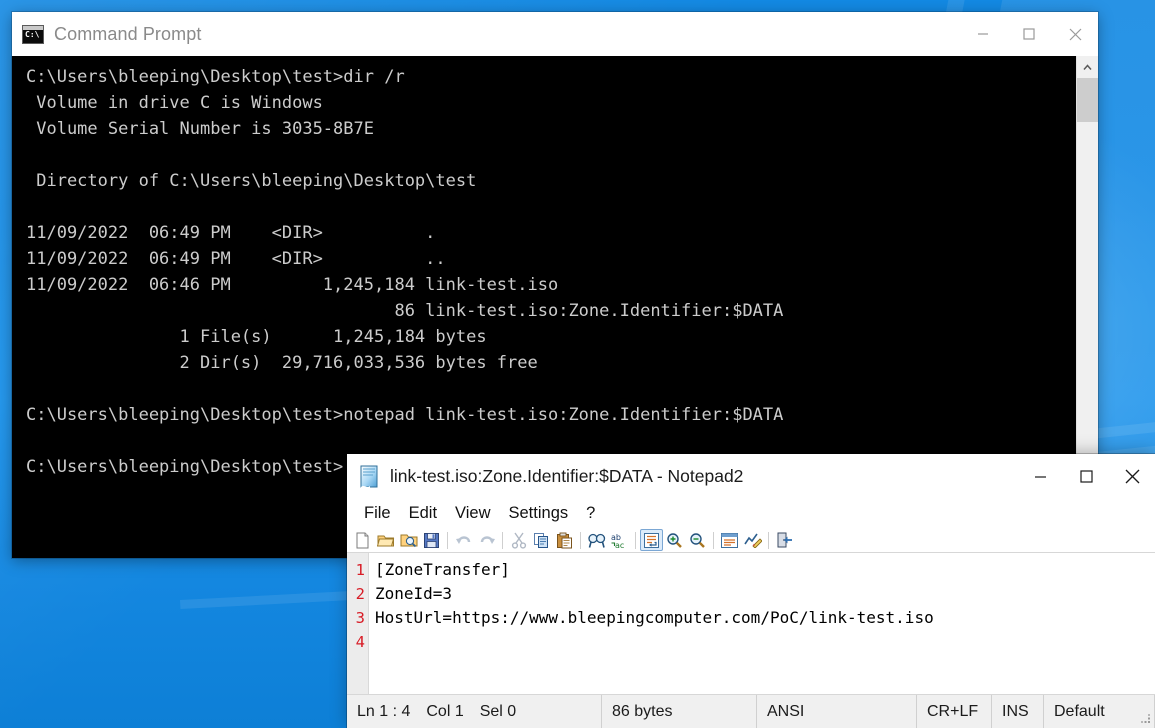 Image resolution: width=1155 pixels, height=728 pixels. What do you see at coordinates (674, 540) in the screenshot?
I see `zoom-in-icon` at bounding box center [674, 540].